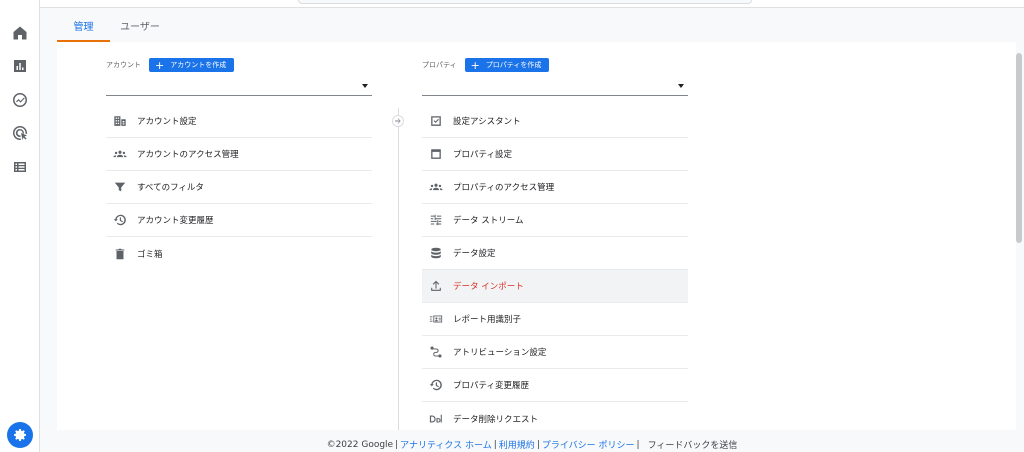  What do you see at coordinates (555, 86) in the screenshot?
I see `property-selector` at bounding box center [555, 86].